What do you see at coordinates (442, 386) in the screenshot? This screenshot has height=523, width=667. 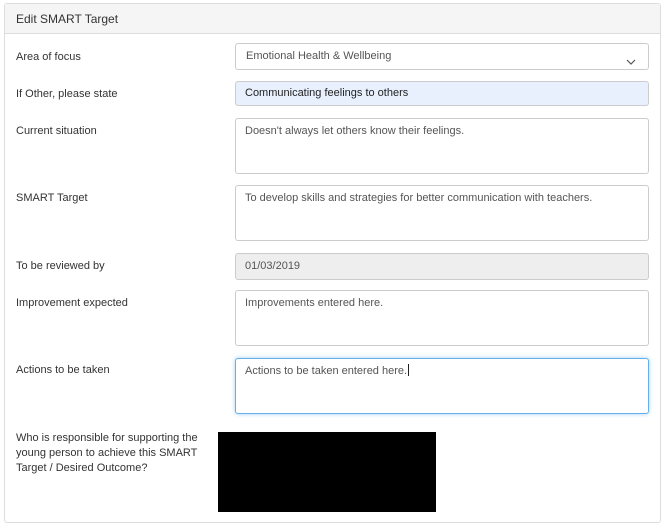 I see `actions-textarea: Actions to be taken entered here.` at bounding box center [442, 386].